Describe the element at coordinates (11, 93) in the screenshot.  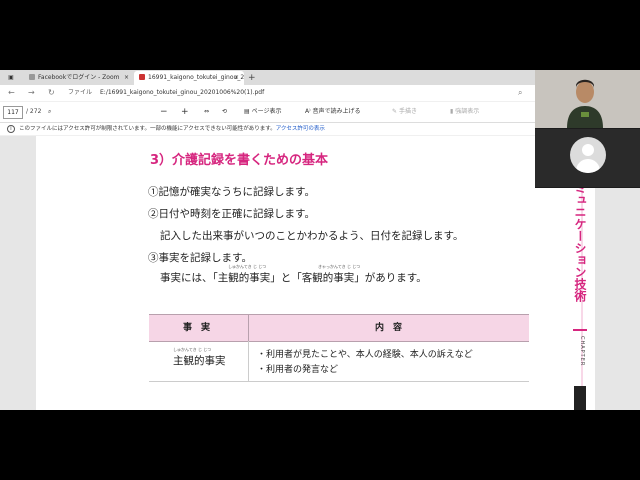
I see `back-icon: ←` at that location.